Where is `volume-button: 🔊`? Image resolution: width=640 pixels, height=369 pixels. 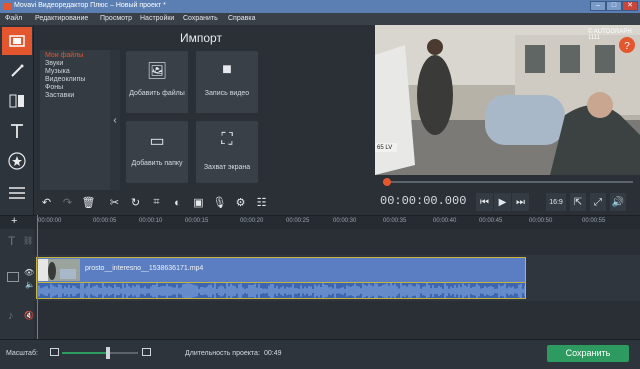 volume-button: 🔊 is located at coordinates (618, 202).